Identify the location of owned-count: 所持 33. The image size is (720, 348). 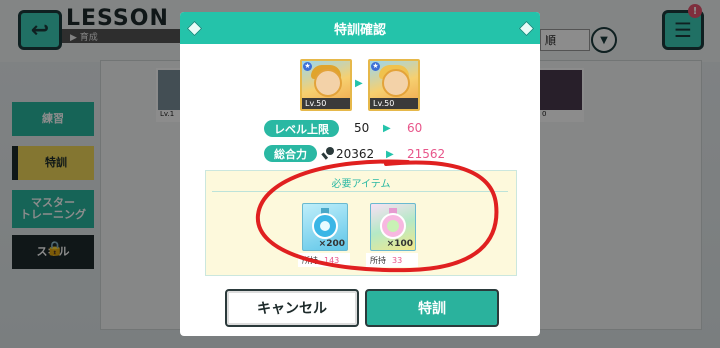
(392, 260).